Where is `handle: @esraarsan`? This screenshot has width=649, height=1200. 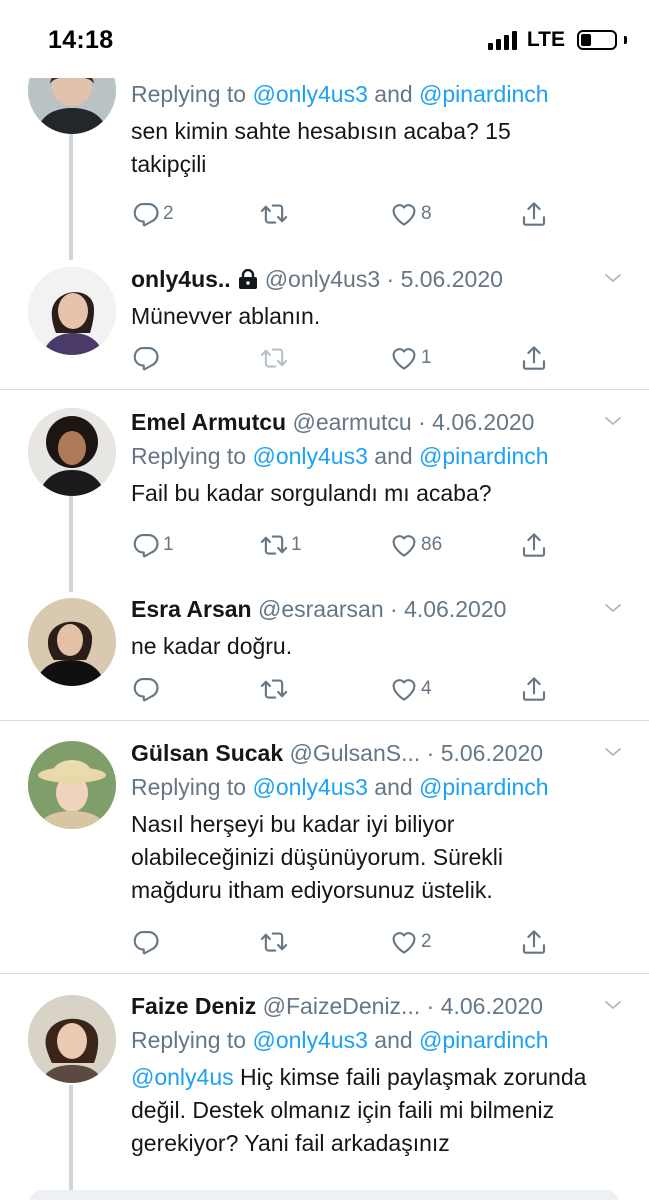
handle: @esraarsan is located at coordinates (321, 609).